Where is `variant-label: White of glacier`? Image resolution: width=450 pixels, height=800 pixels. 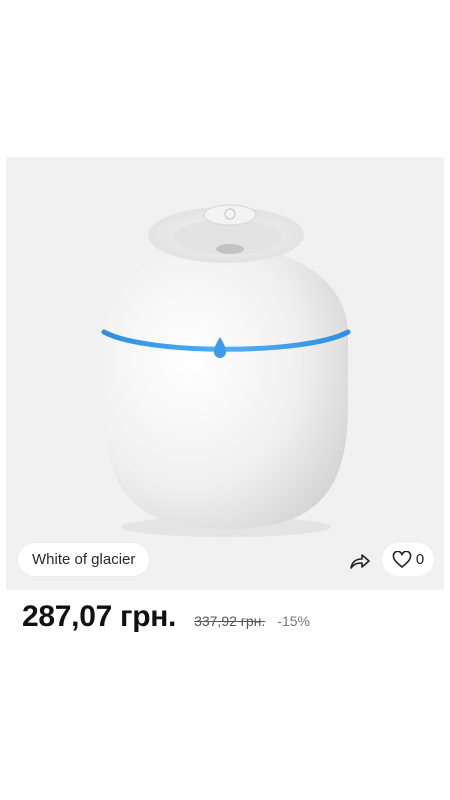 variant-label: White of glacier is located at coordinates (84, 559).